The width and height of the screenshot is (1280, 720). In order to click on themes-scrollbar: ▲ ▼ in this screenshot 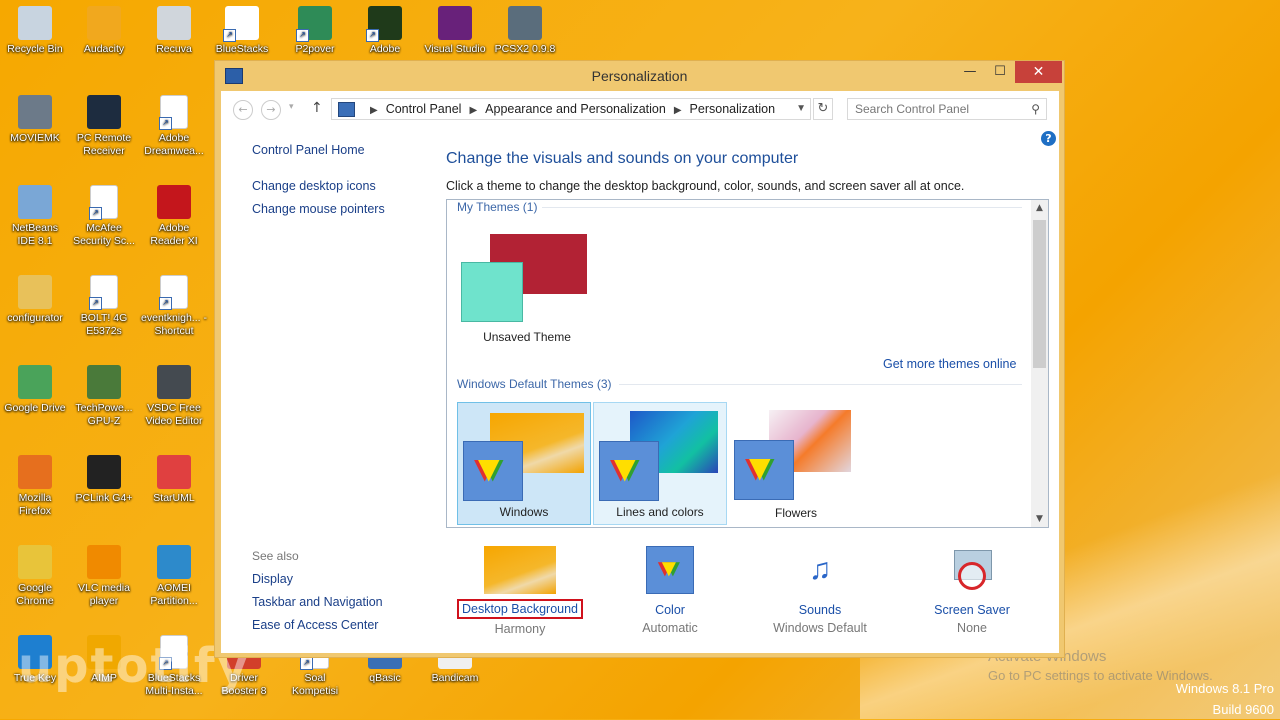, I will do `click(1039, 363)`.